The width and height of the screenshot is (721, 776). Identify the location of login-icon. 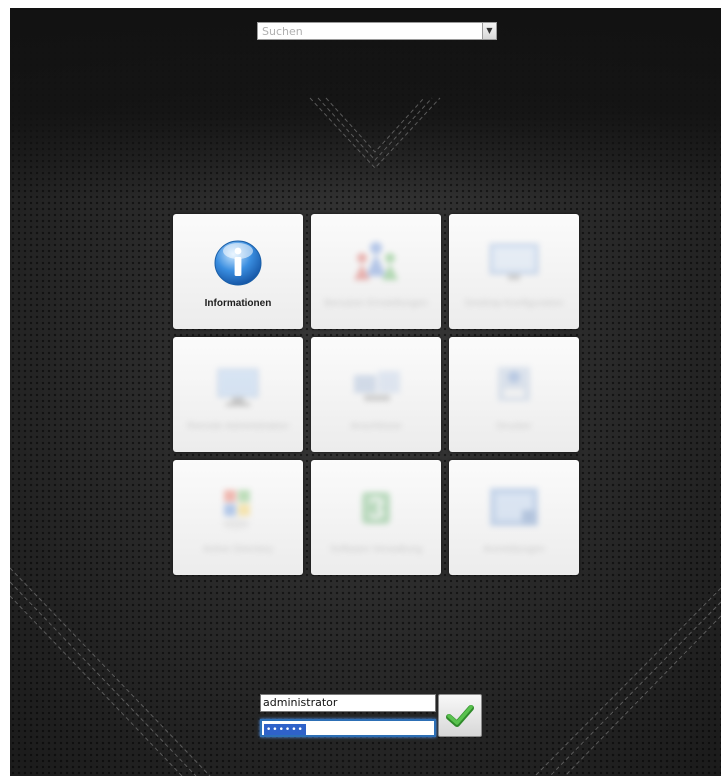
(514, 507).